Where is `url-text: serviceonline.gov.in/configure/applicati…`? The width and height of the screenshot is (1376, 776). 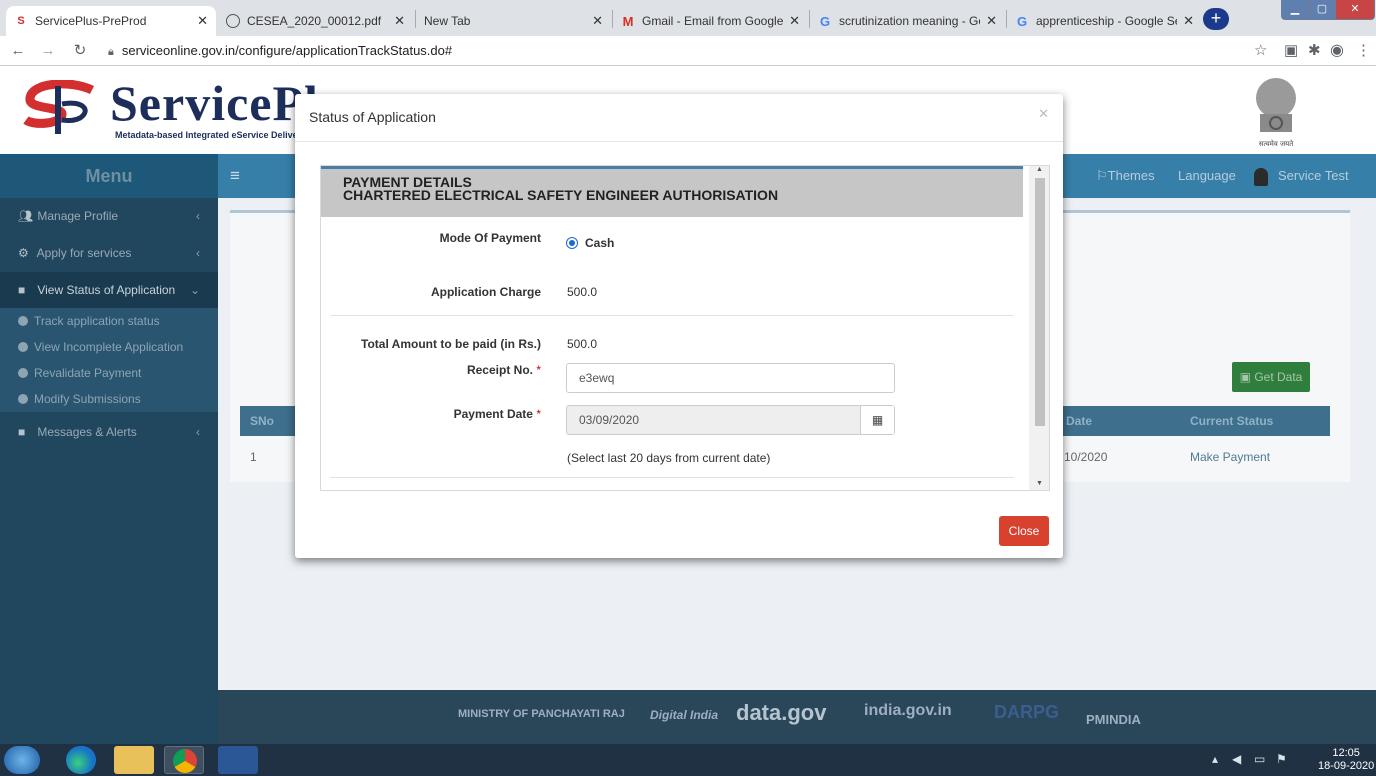 url-text: serviceonline.gov.in/configure/applicati… is located at coordinates (287, 50).